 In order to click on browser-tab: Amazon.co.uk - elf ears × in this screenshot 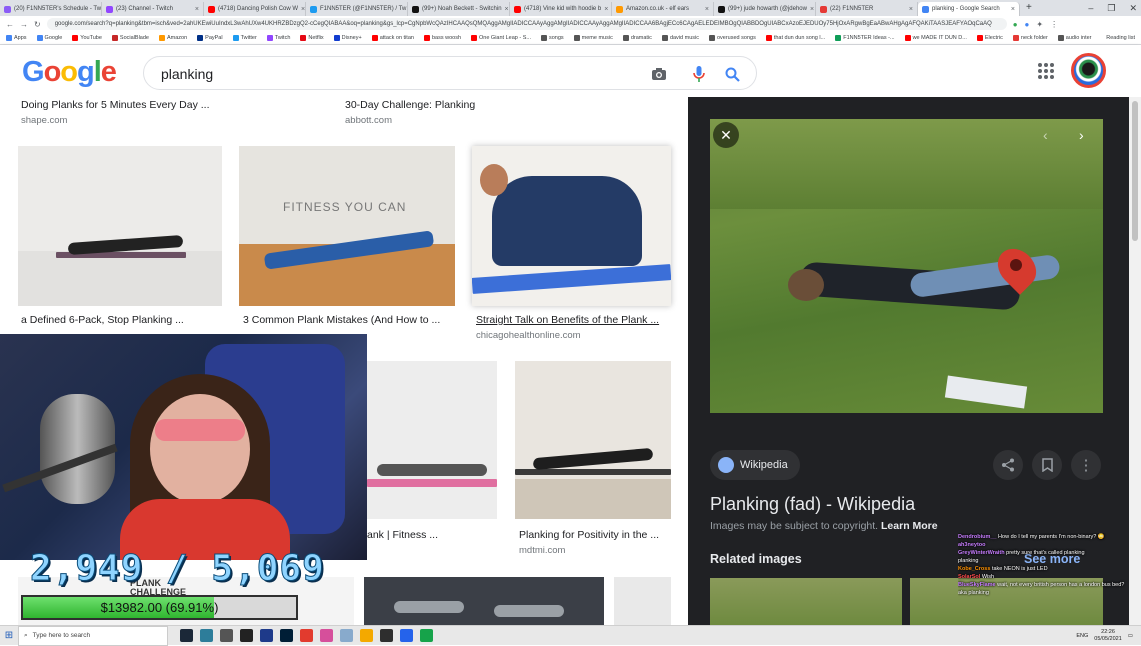, I will do `click(663, 9)`.